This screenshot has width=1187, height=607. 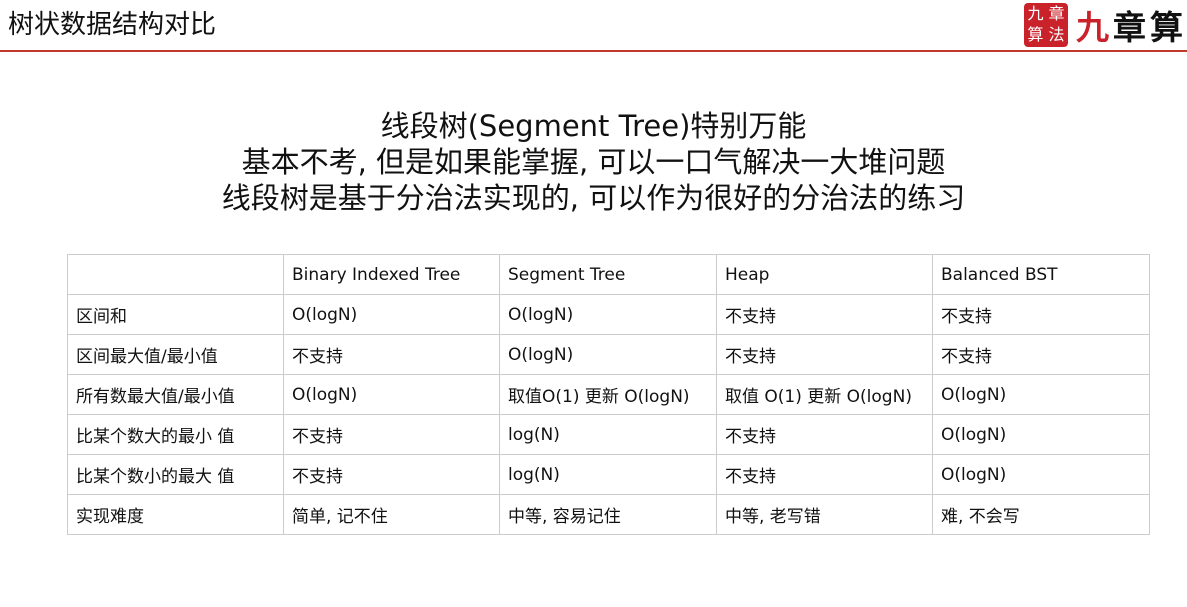 I want to click on table-row: 区间和 O(logN) O(logN) 不支持 不支持, so click(x=608, y=314).